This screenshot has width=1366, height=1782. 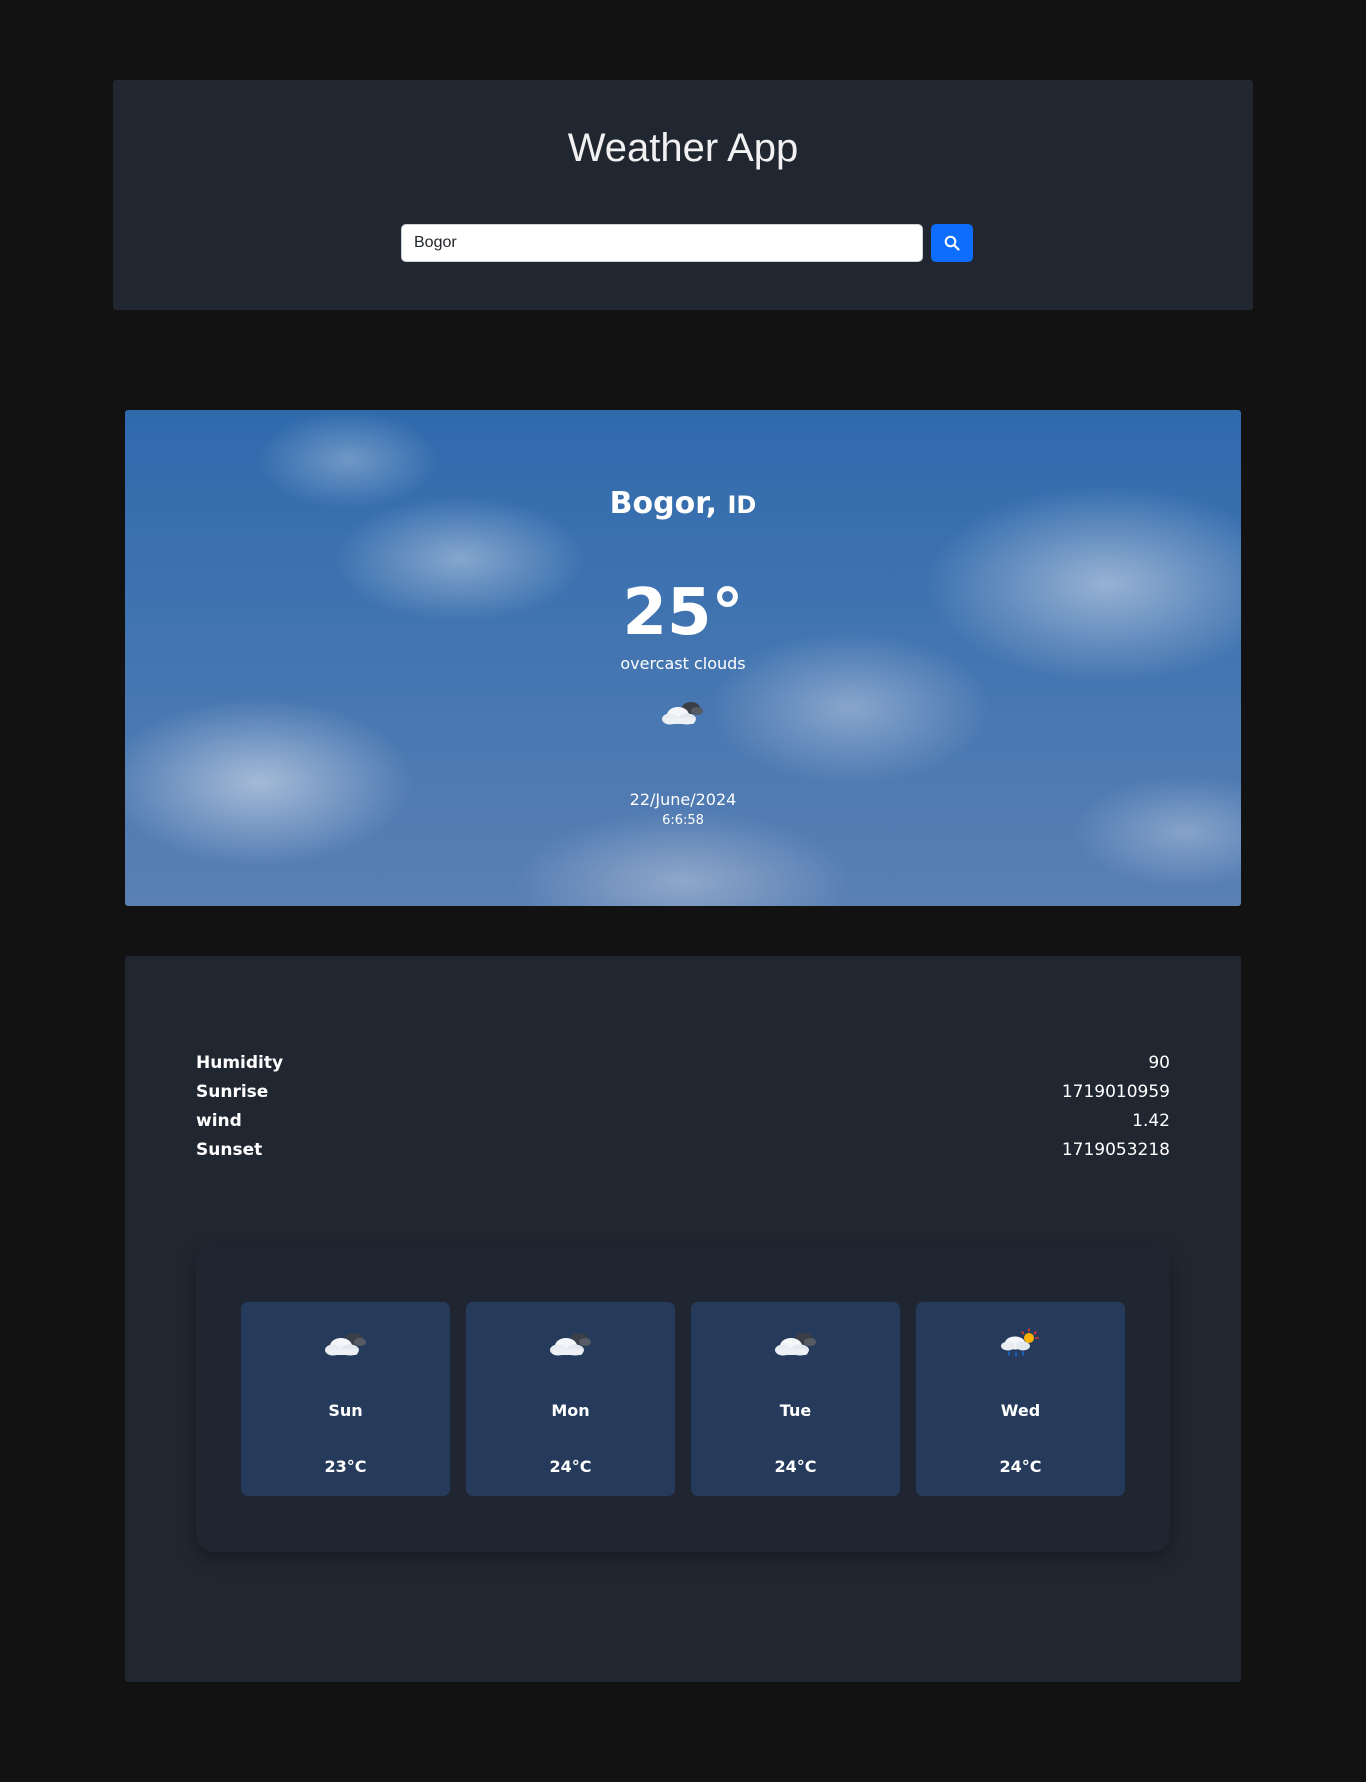 What do you see at coordinates (795, 1410) in the screenshot?
I see `forecast-day: Tue` at bounding box center [795, 1410].